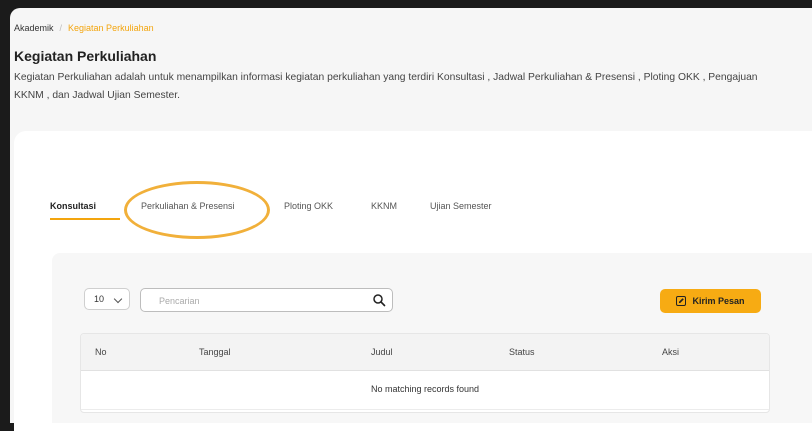 This screenshot has width=812, height=431. I want to click on chevron-down-icon, so click(118, 299).